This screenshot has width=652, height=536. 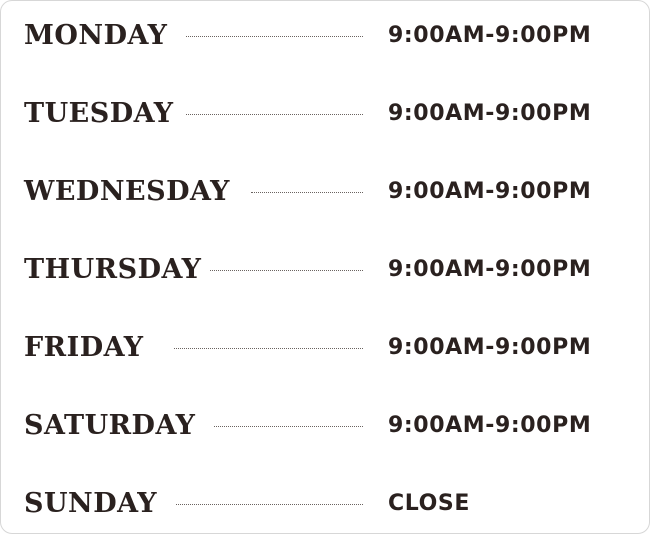 I want to click on schedule-row-thursday: THURSDAY 9:00AM-9:00PM, so click(x=326, y=270).